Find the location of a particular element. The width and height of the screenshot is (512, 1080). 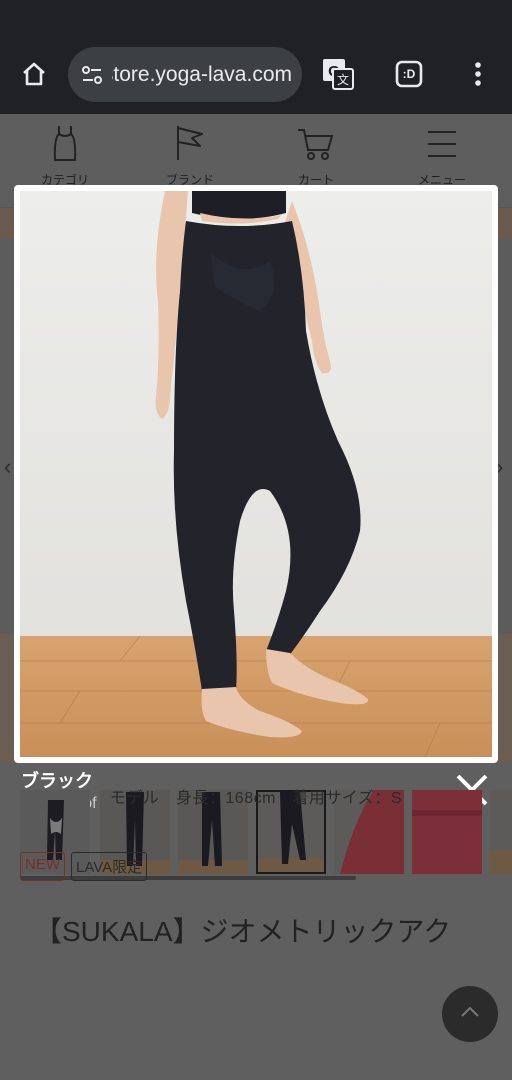

nav-category-label: カテゴリ is located at coordinates (64, 179).